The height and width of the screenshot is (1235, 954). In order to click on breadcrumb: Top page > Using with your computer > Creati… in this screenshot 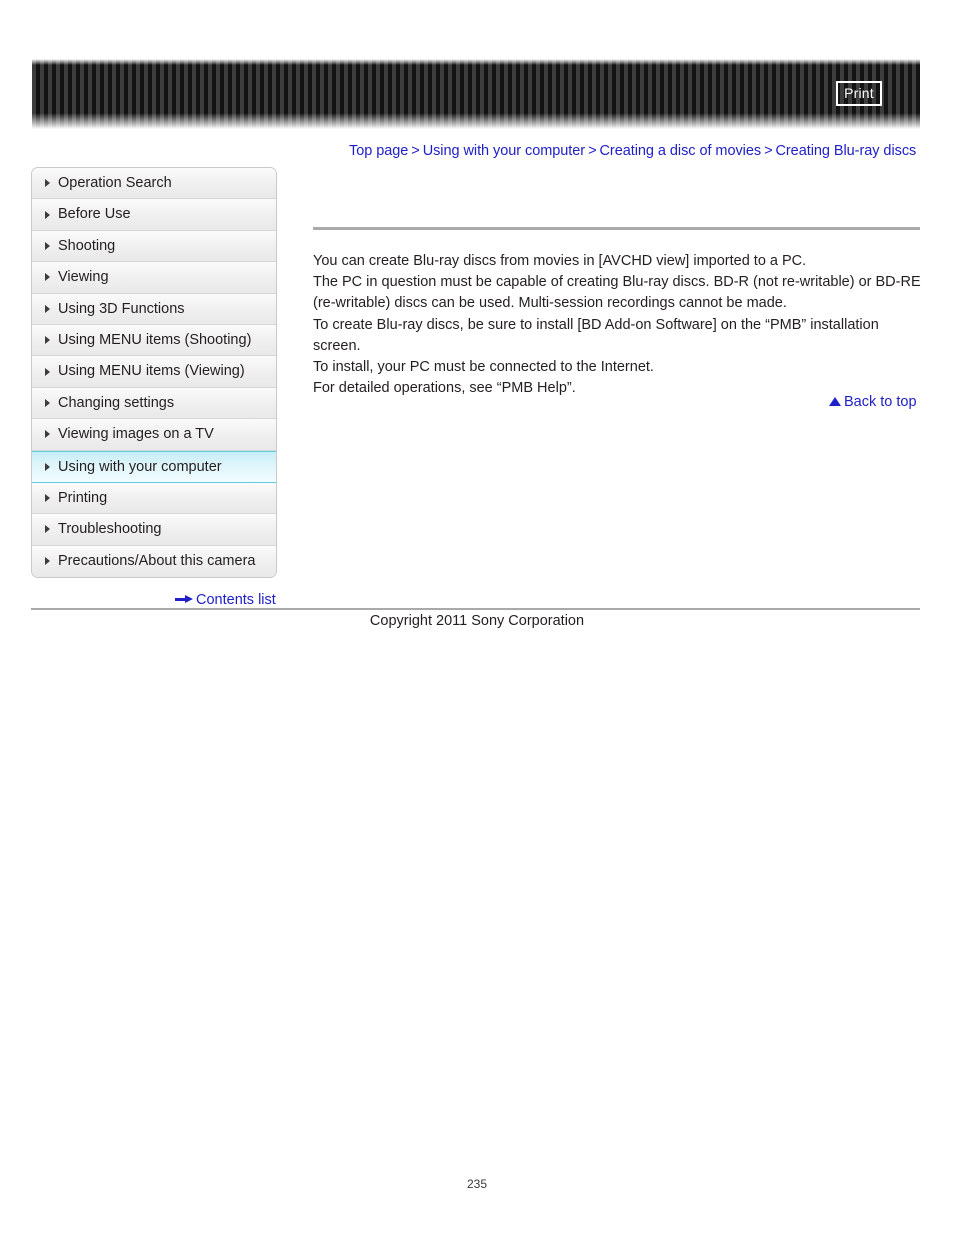, I will do `click(632, 151)`.